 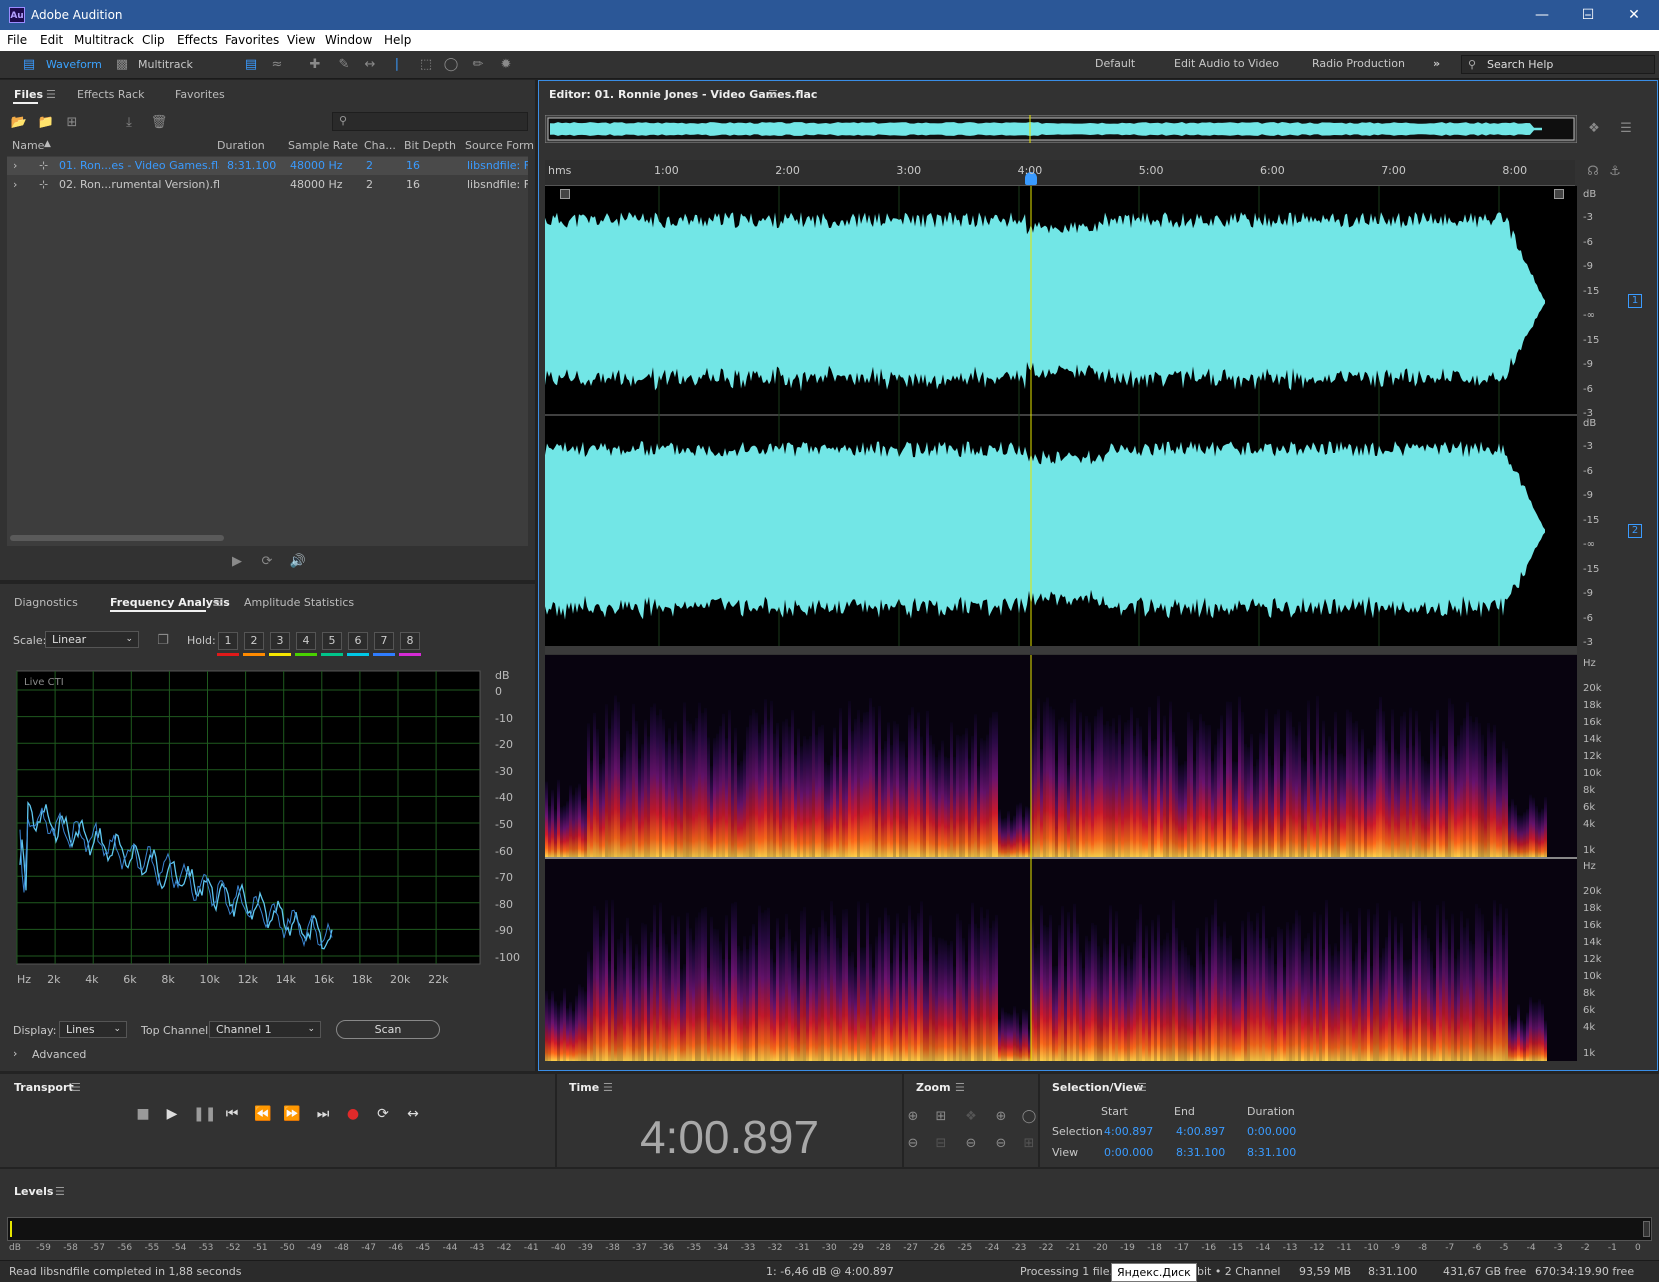 I want to click on editor-settings-icon: ☰, so click(x=1626, y=129).